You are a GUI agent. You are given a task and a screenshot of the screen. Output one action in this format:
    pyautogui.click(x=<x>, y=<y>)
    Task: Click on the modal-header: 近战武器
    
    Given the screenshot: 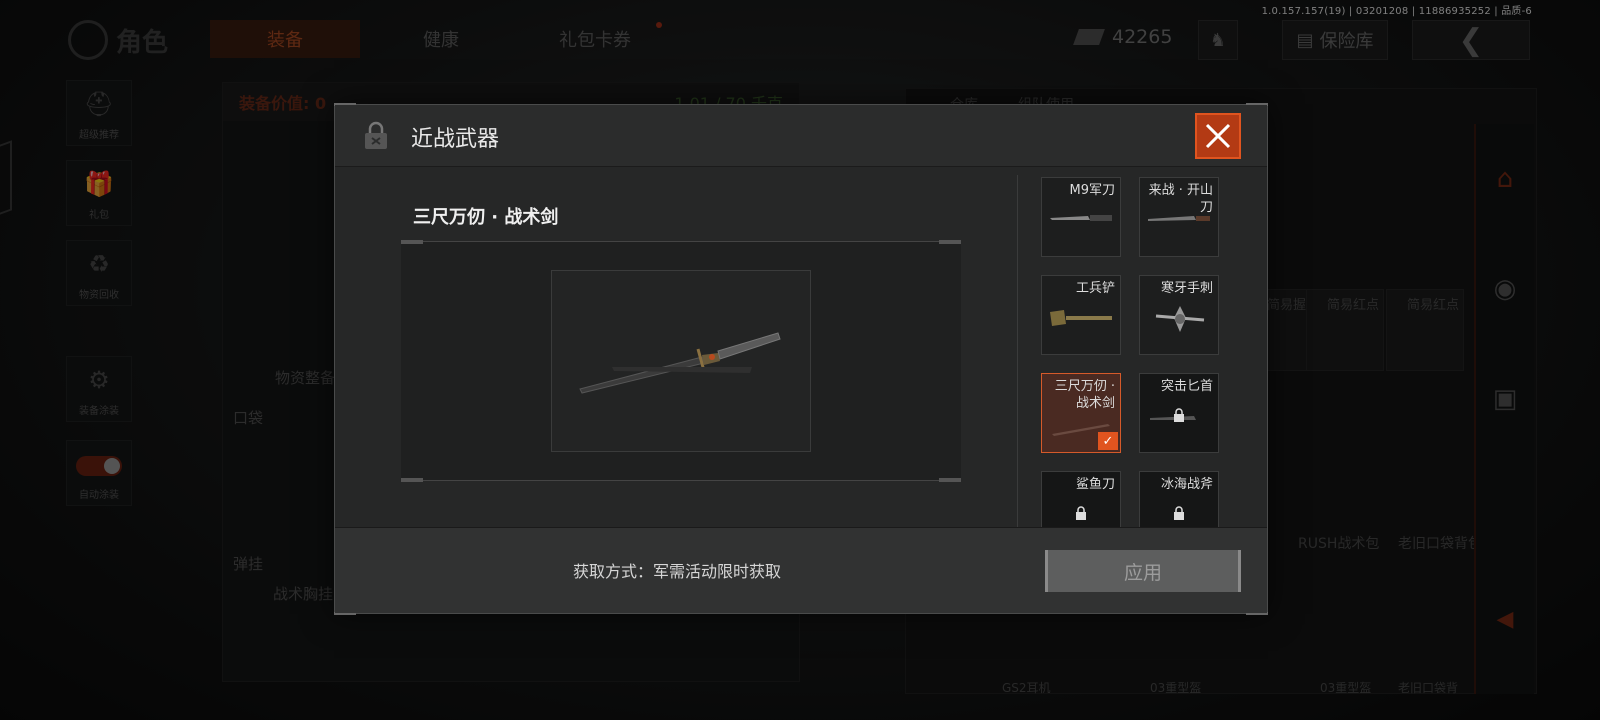 What is the action you would take?
    pyautogui.click(x=801, y=136)
    